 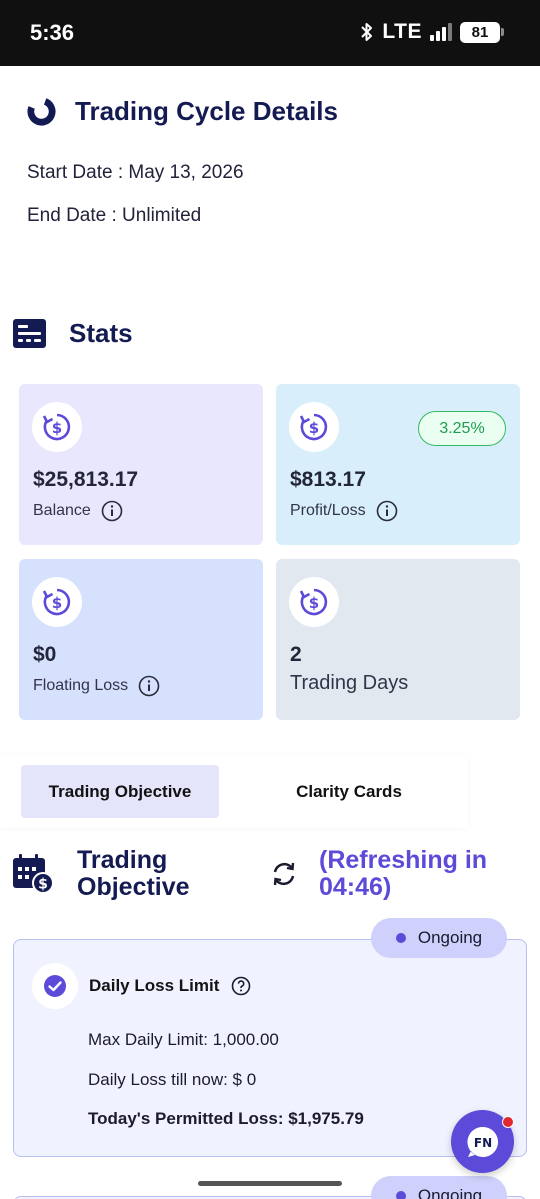 I want to click on objective-title: Trading Objective, so click(x=133, y=873).